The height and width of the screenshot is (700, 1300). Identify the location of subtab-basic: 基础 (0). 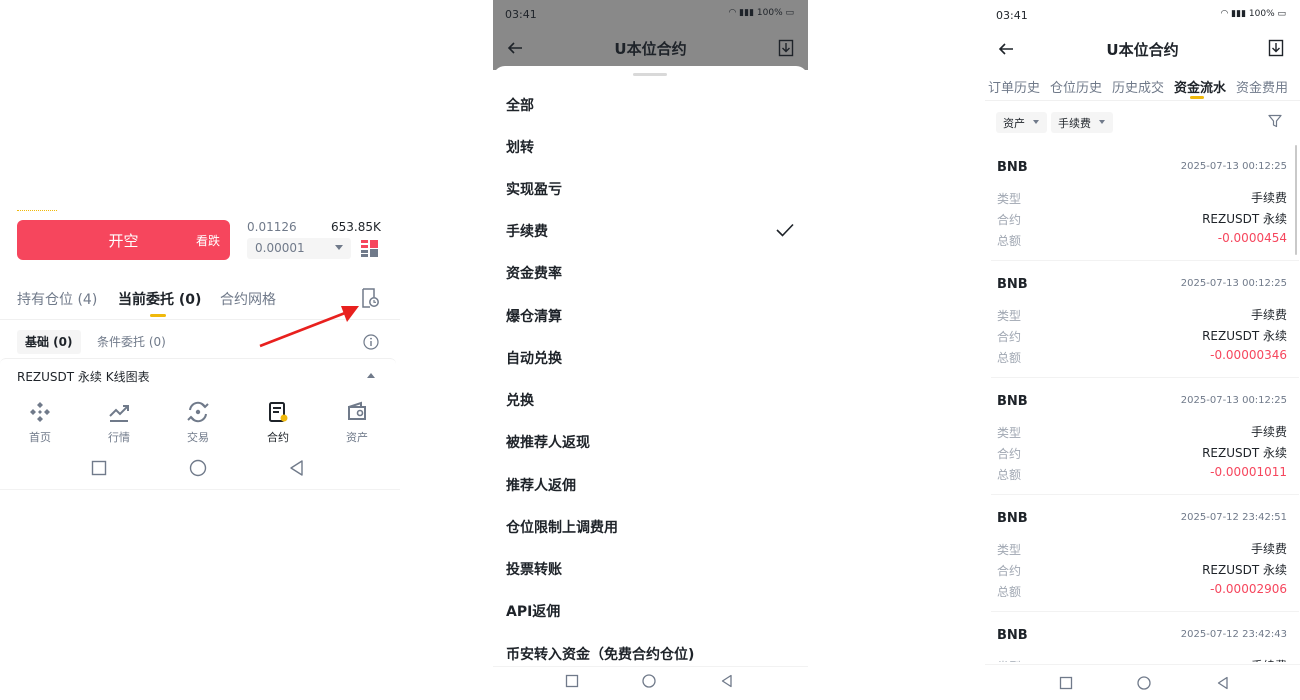
(49, 342).